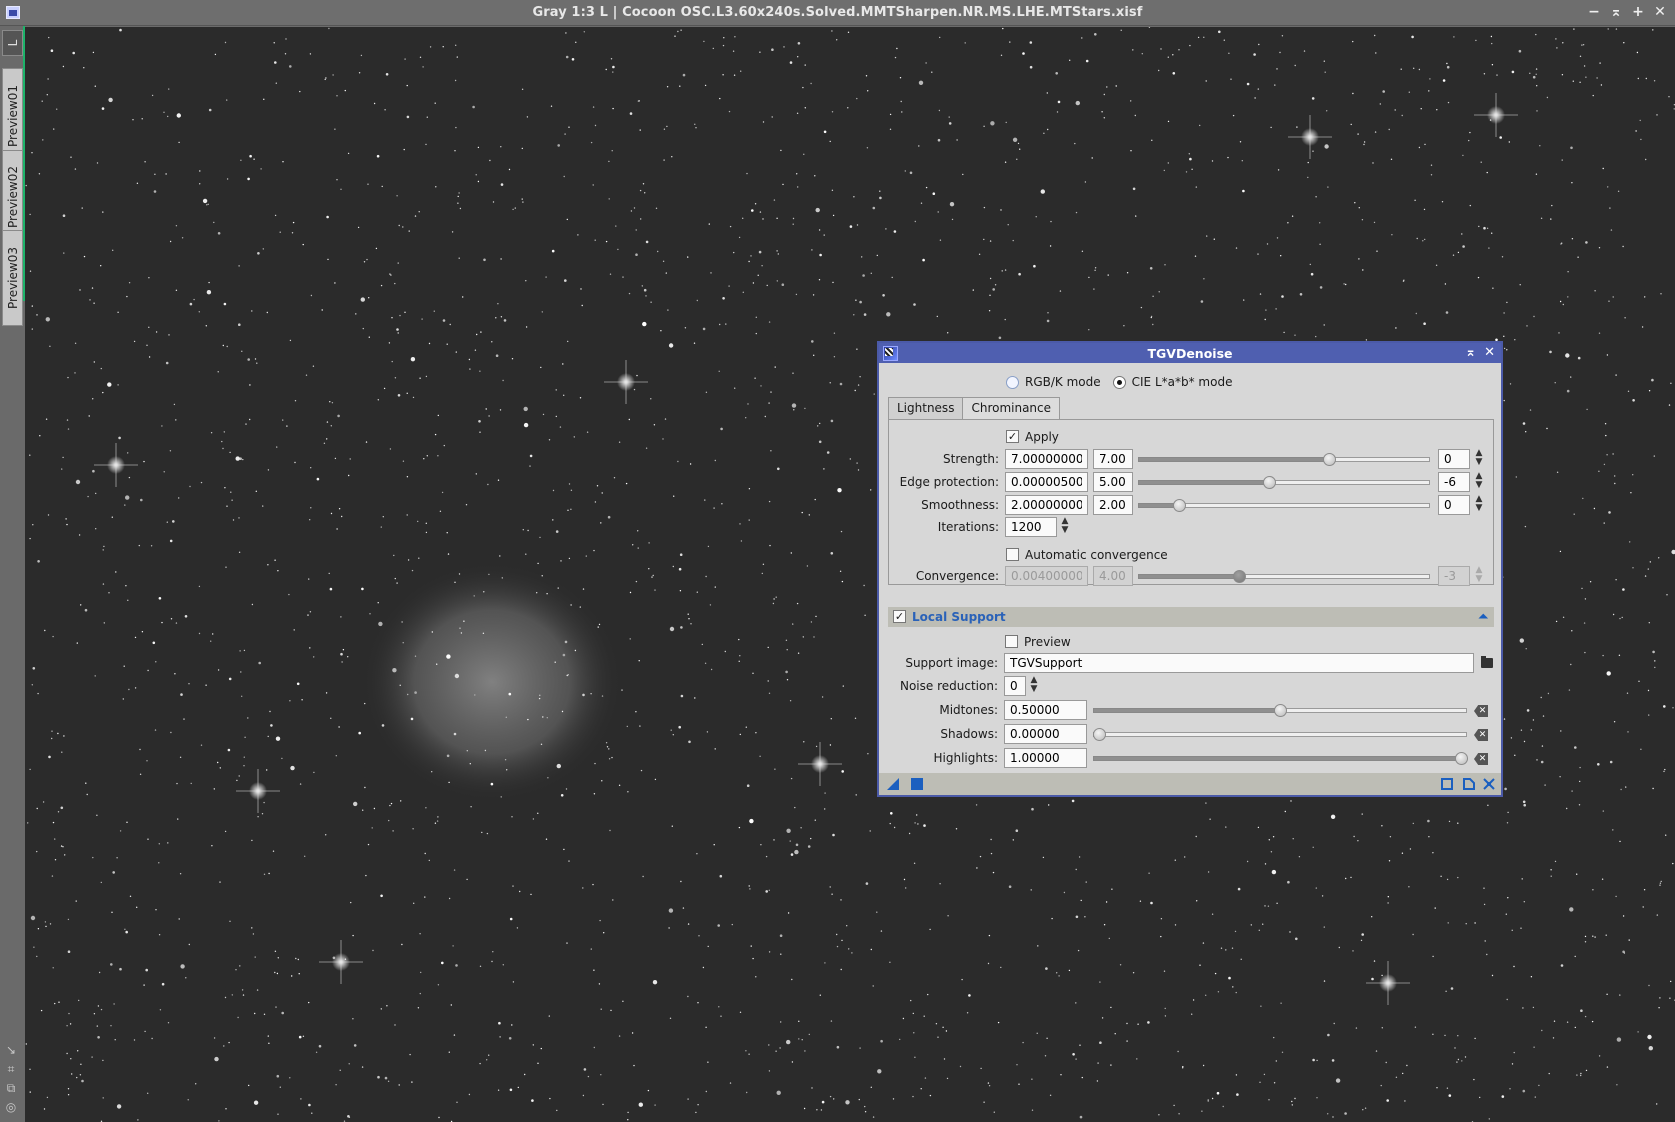 Image resolution: width=1675 pixels, height=1122 pixels. What do you see at coordinates (12, 43) in the screenshot?
I see `view-tab-main: L` at bounding box center [12, 43].